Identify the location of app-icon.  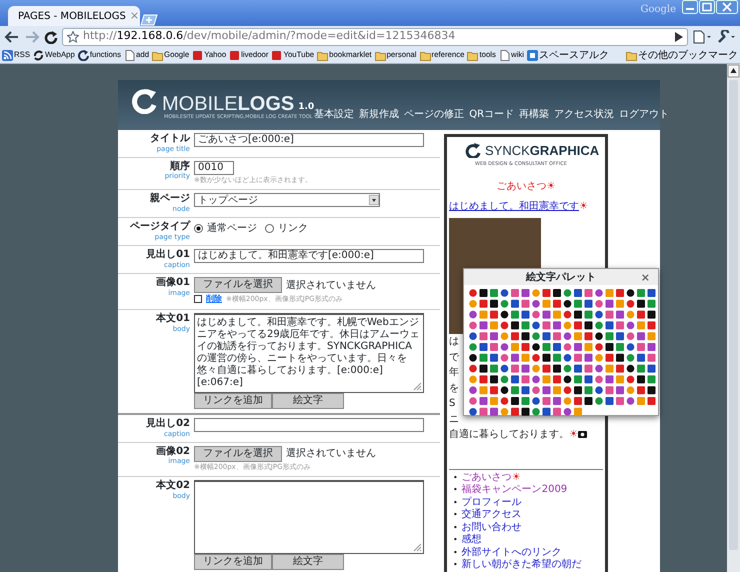
(532, 55).